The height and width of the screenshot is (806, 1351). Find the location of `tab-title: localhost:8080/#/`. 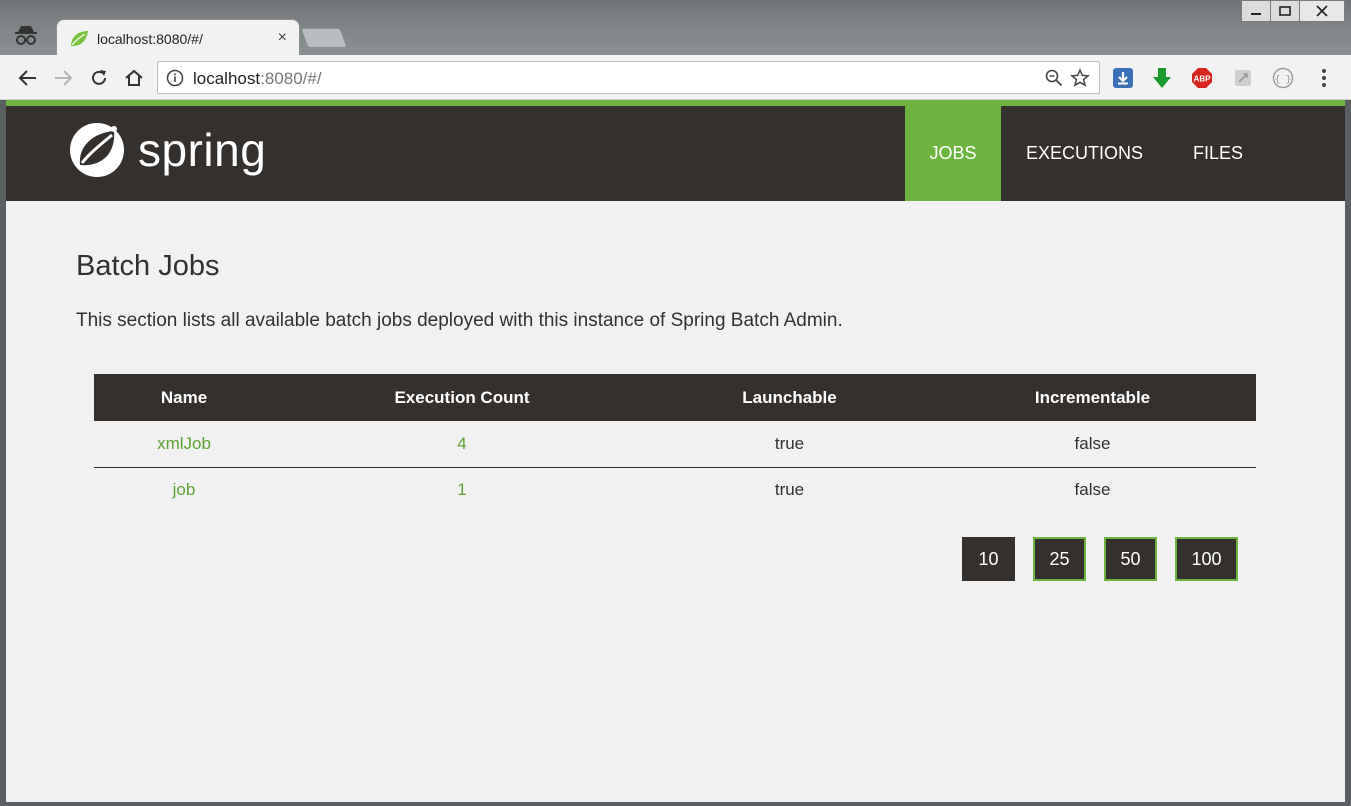

tab-title: localhost:8080/#/ is located at coordinates (150, 39).